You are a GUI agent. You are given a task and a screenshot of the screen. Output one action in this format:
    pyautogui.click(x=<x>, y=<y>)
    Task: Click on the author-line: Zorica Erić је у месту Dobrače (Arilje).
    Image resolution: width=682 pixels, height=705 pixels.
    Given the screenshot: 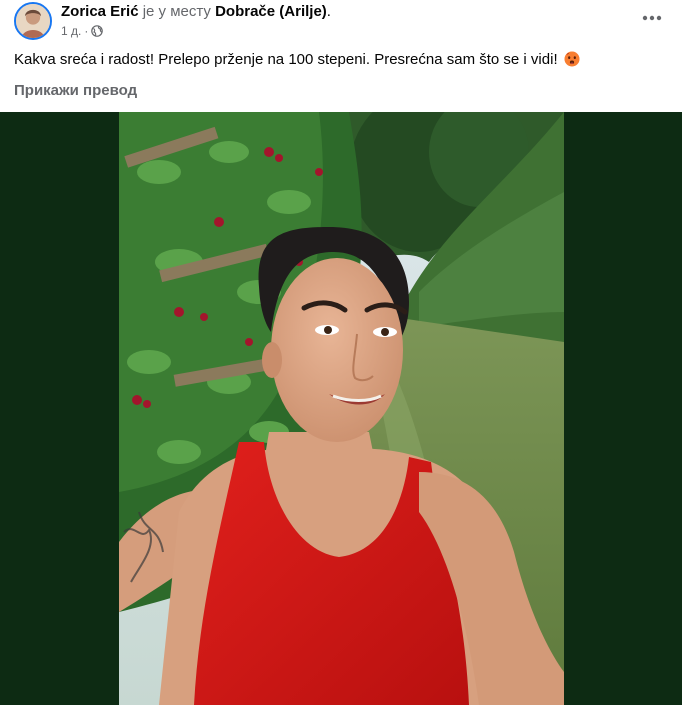 What is the action you would take?
    pyautogui.click(x=196, y=12)
    